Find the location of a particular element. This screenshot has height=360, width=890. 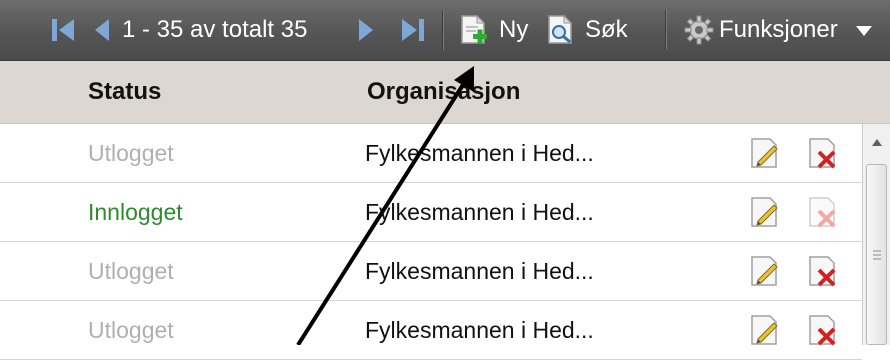

new-button: Ny is located at coordinates (501, 30).